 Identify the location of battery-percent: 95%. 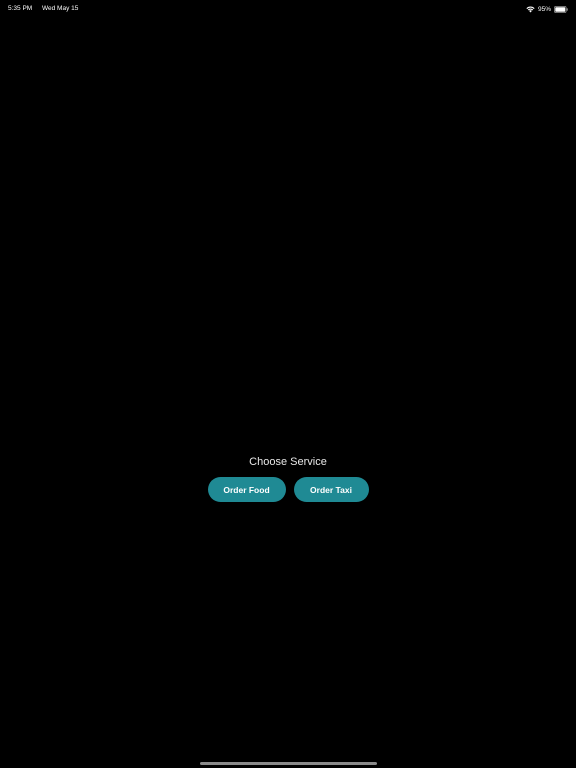
(544, 9).